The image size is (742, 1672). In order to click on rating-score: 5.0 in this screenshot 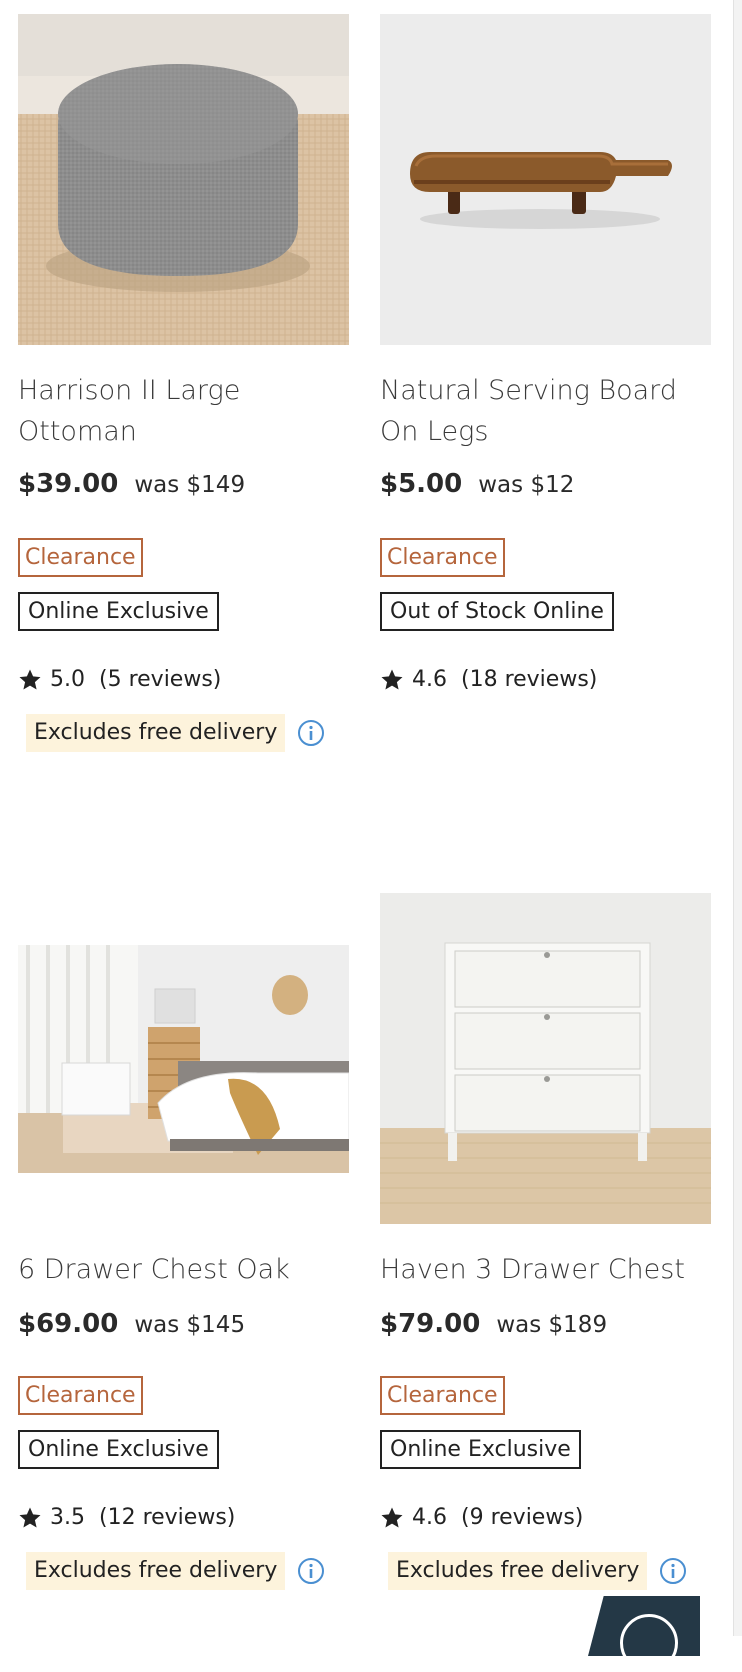, I will do `click(67, 679)`.